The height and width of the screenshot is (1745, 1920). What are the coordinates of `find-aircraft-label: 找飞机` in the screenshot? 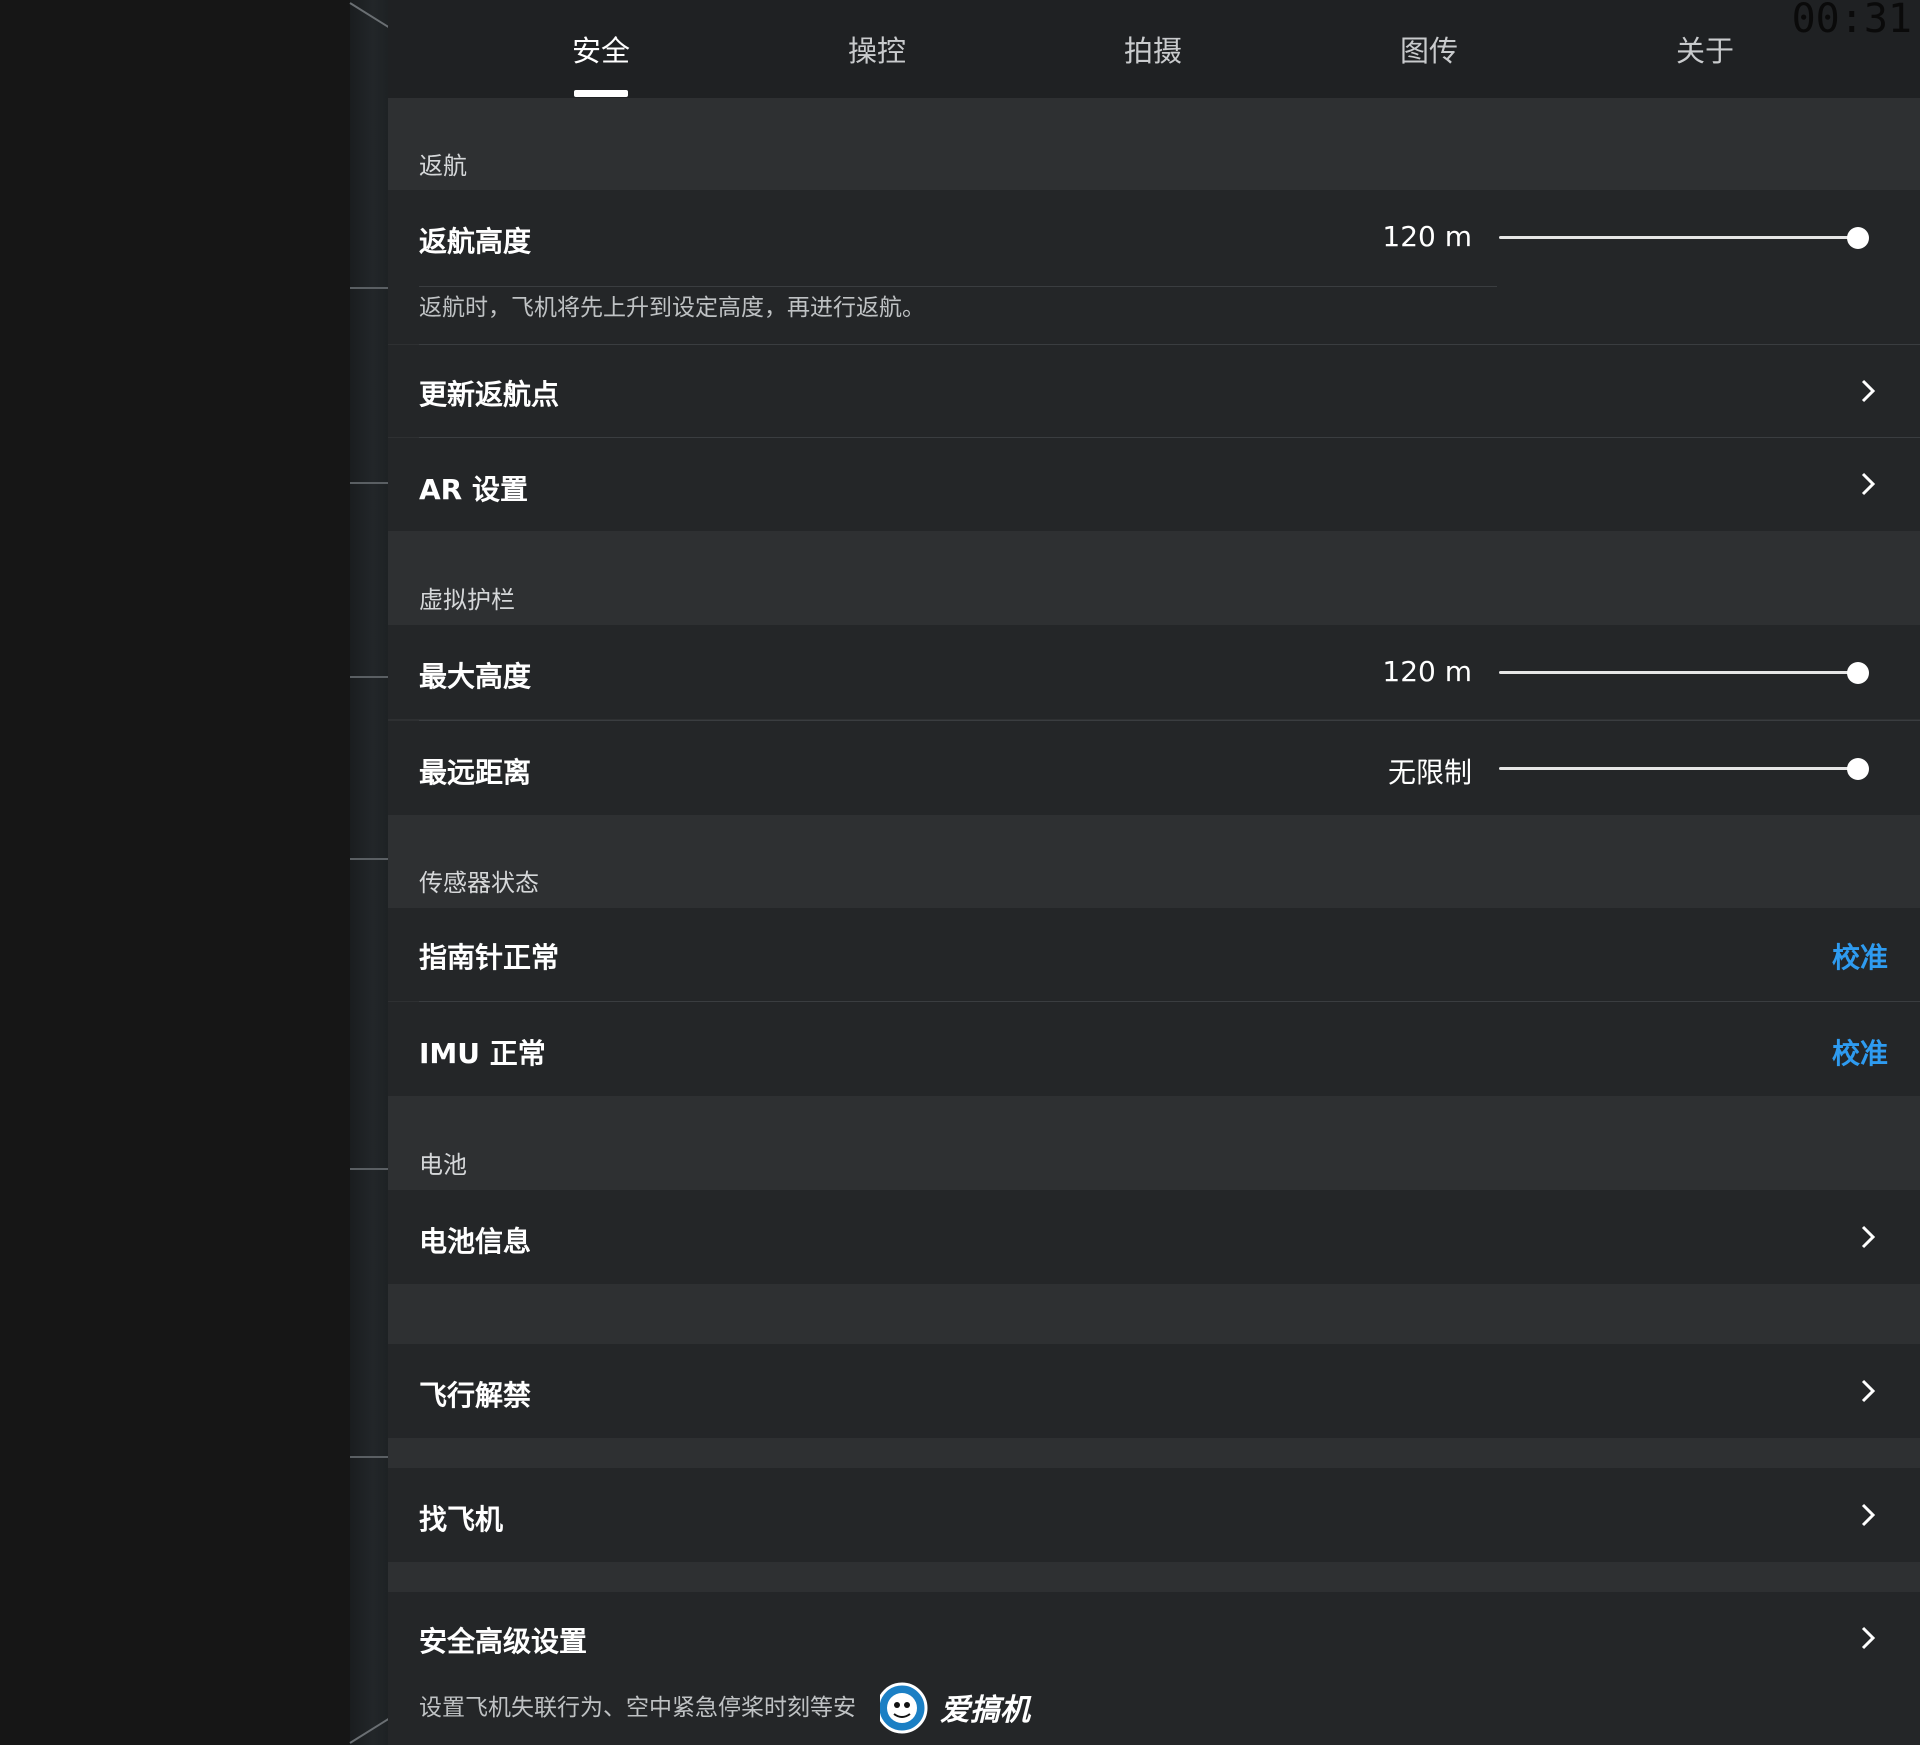 It's located at (461, 1519).